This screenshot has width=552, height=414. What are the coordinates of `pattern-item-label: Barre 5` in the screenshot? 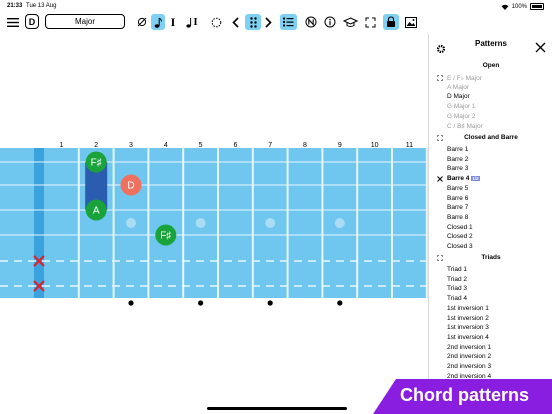 It's located at (458, 188).